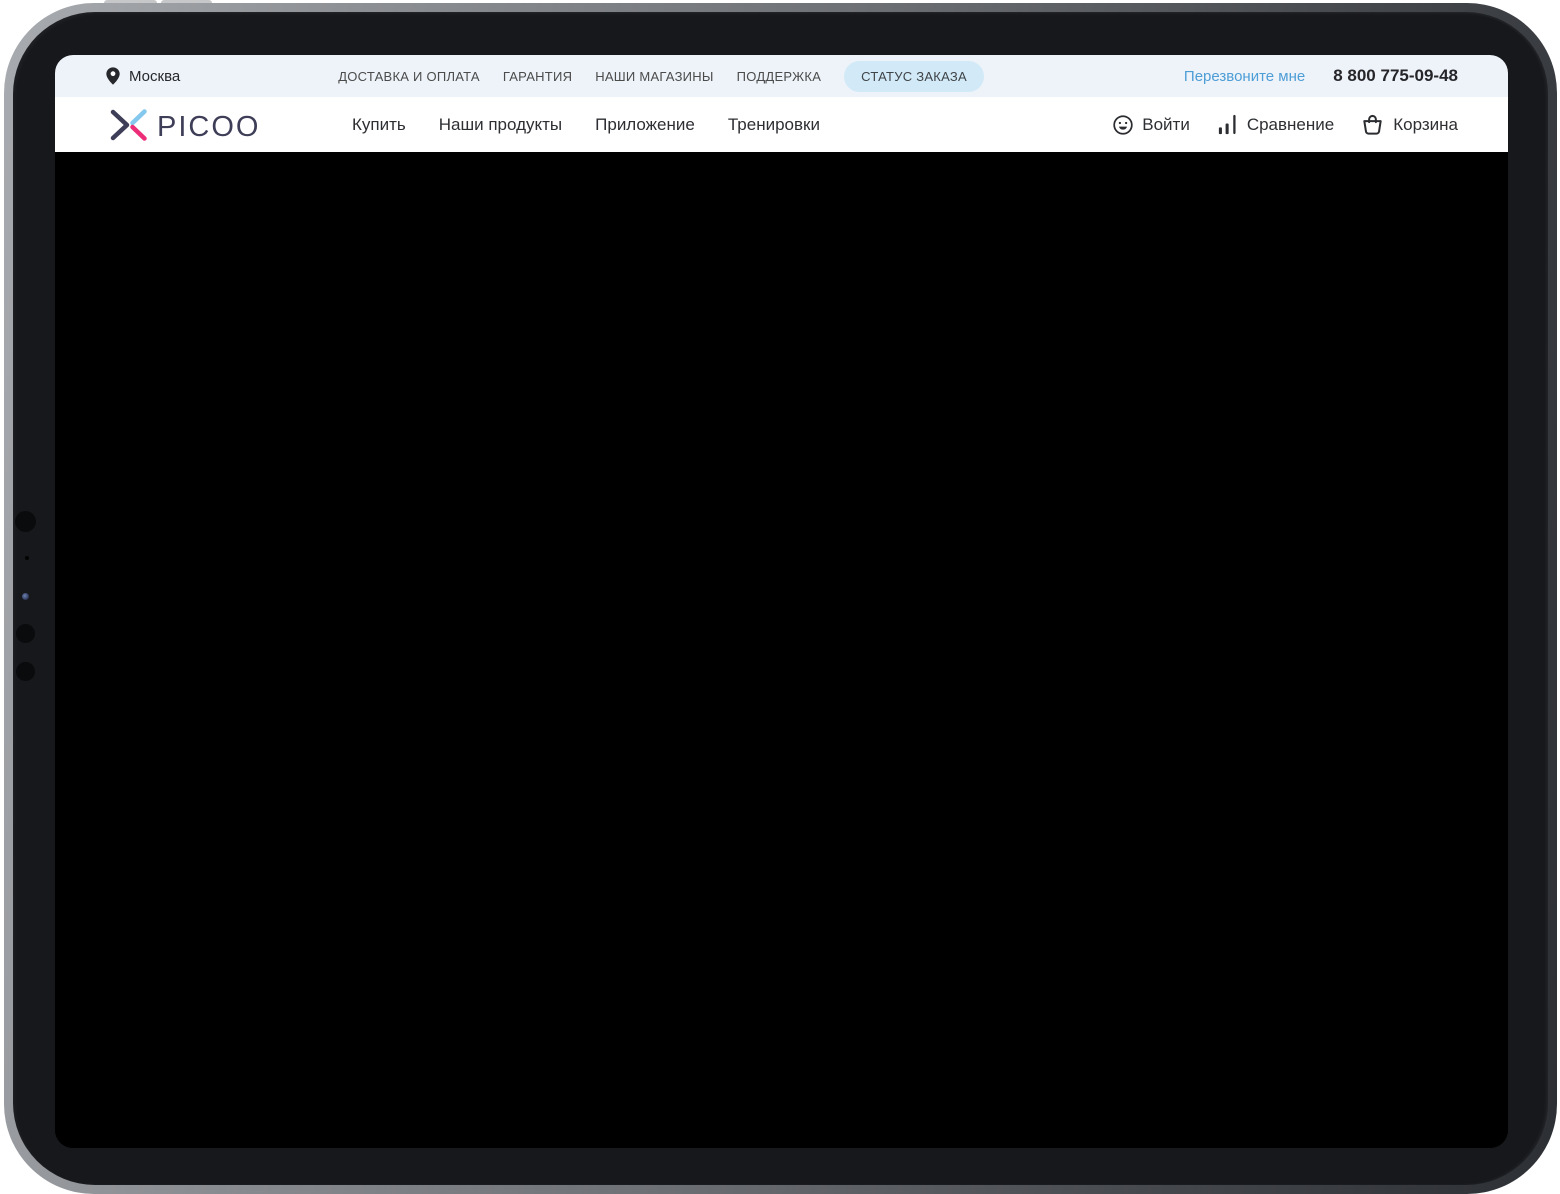  Describe the element at coordinates (774, 125) in the screenshot. I see `nav-item-workouts: Тренировки` at that location.